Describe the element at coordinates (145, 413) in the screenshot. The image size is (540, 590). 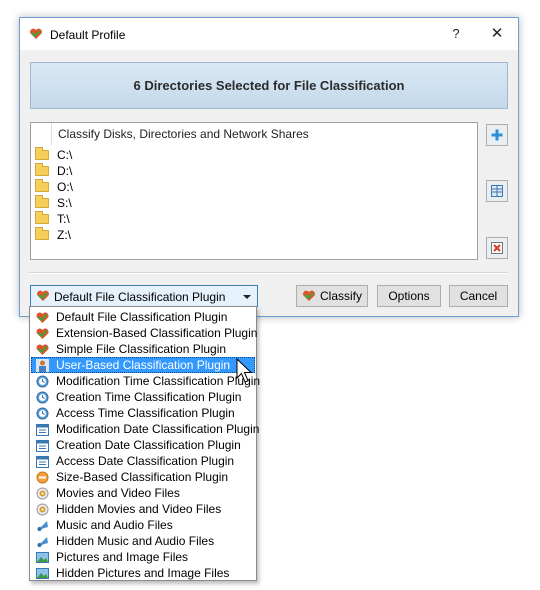
I see `dropdown-option-label: Access Time Classification Plugin` at that location.